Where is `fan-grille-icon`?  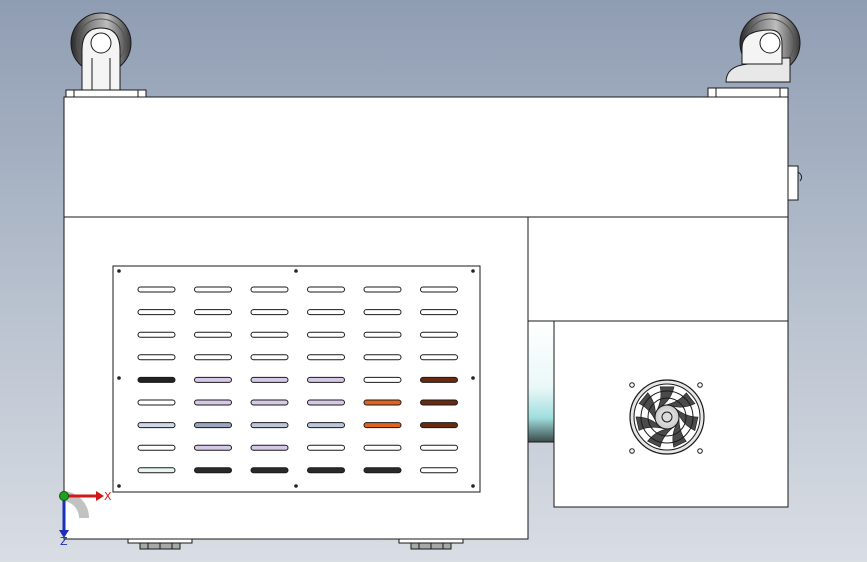 fan-grille-icon is located at coordinates (667, 417).